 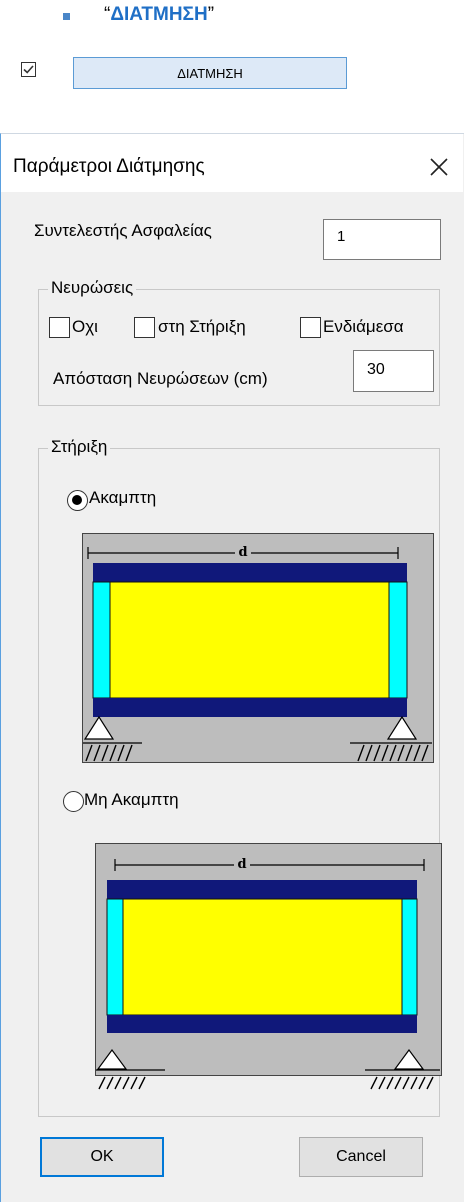 I want to click on close-icon, so click(x=439, y=167).